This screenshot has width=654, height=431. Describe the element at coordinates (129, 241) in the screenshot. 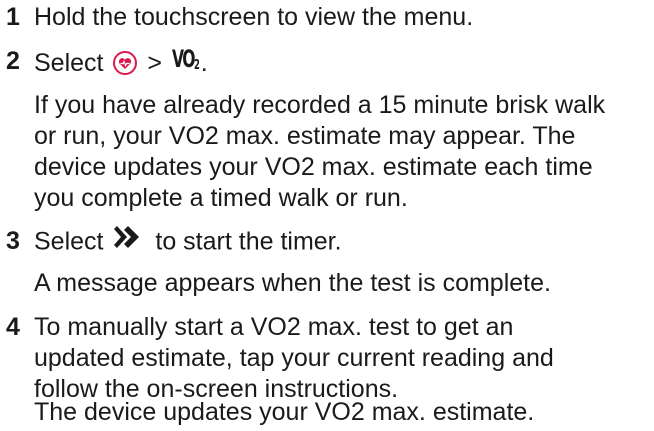

I see `double-chevron-right-icon` at that location.